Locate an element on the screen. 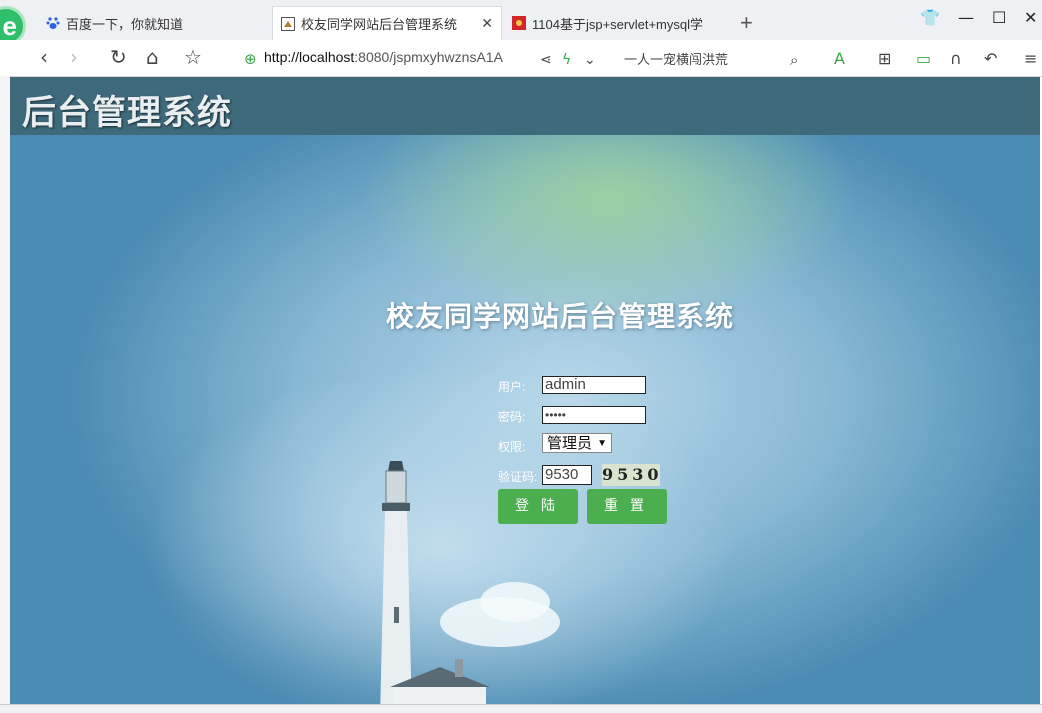  tab-active-admin: 校友同学网站后台管理系统 ✕ is located at coordinates (387, 23).